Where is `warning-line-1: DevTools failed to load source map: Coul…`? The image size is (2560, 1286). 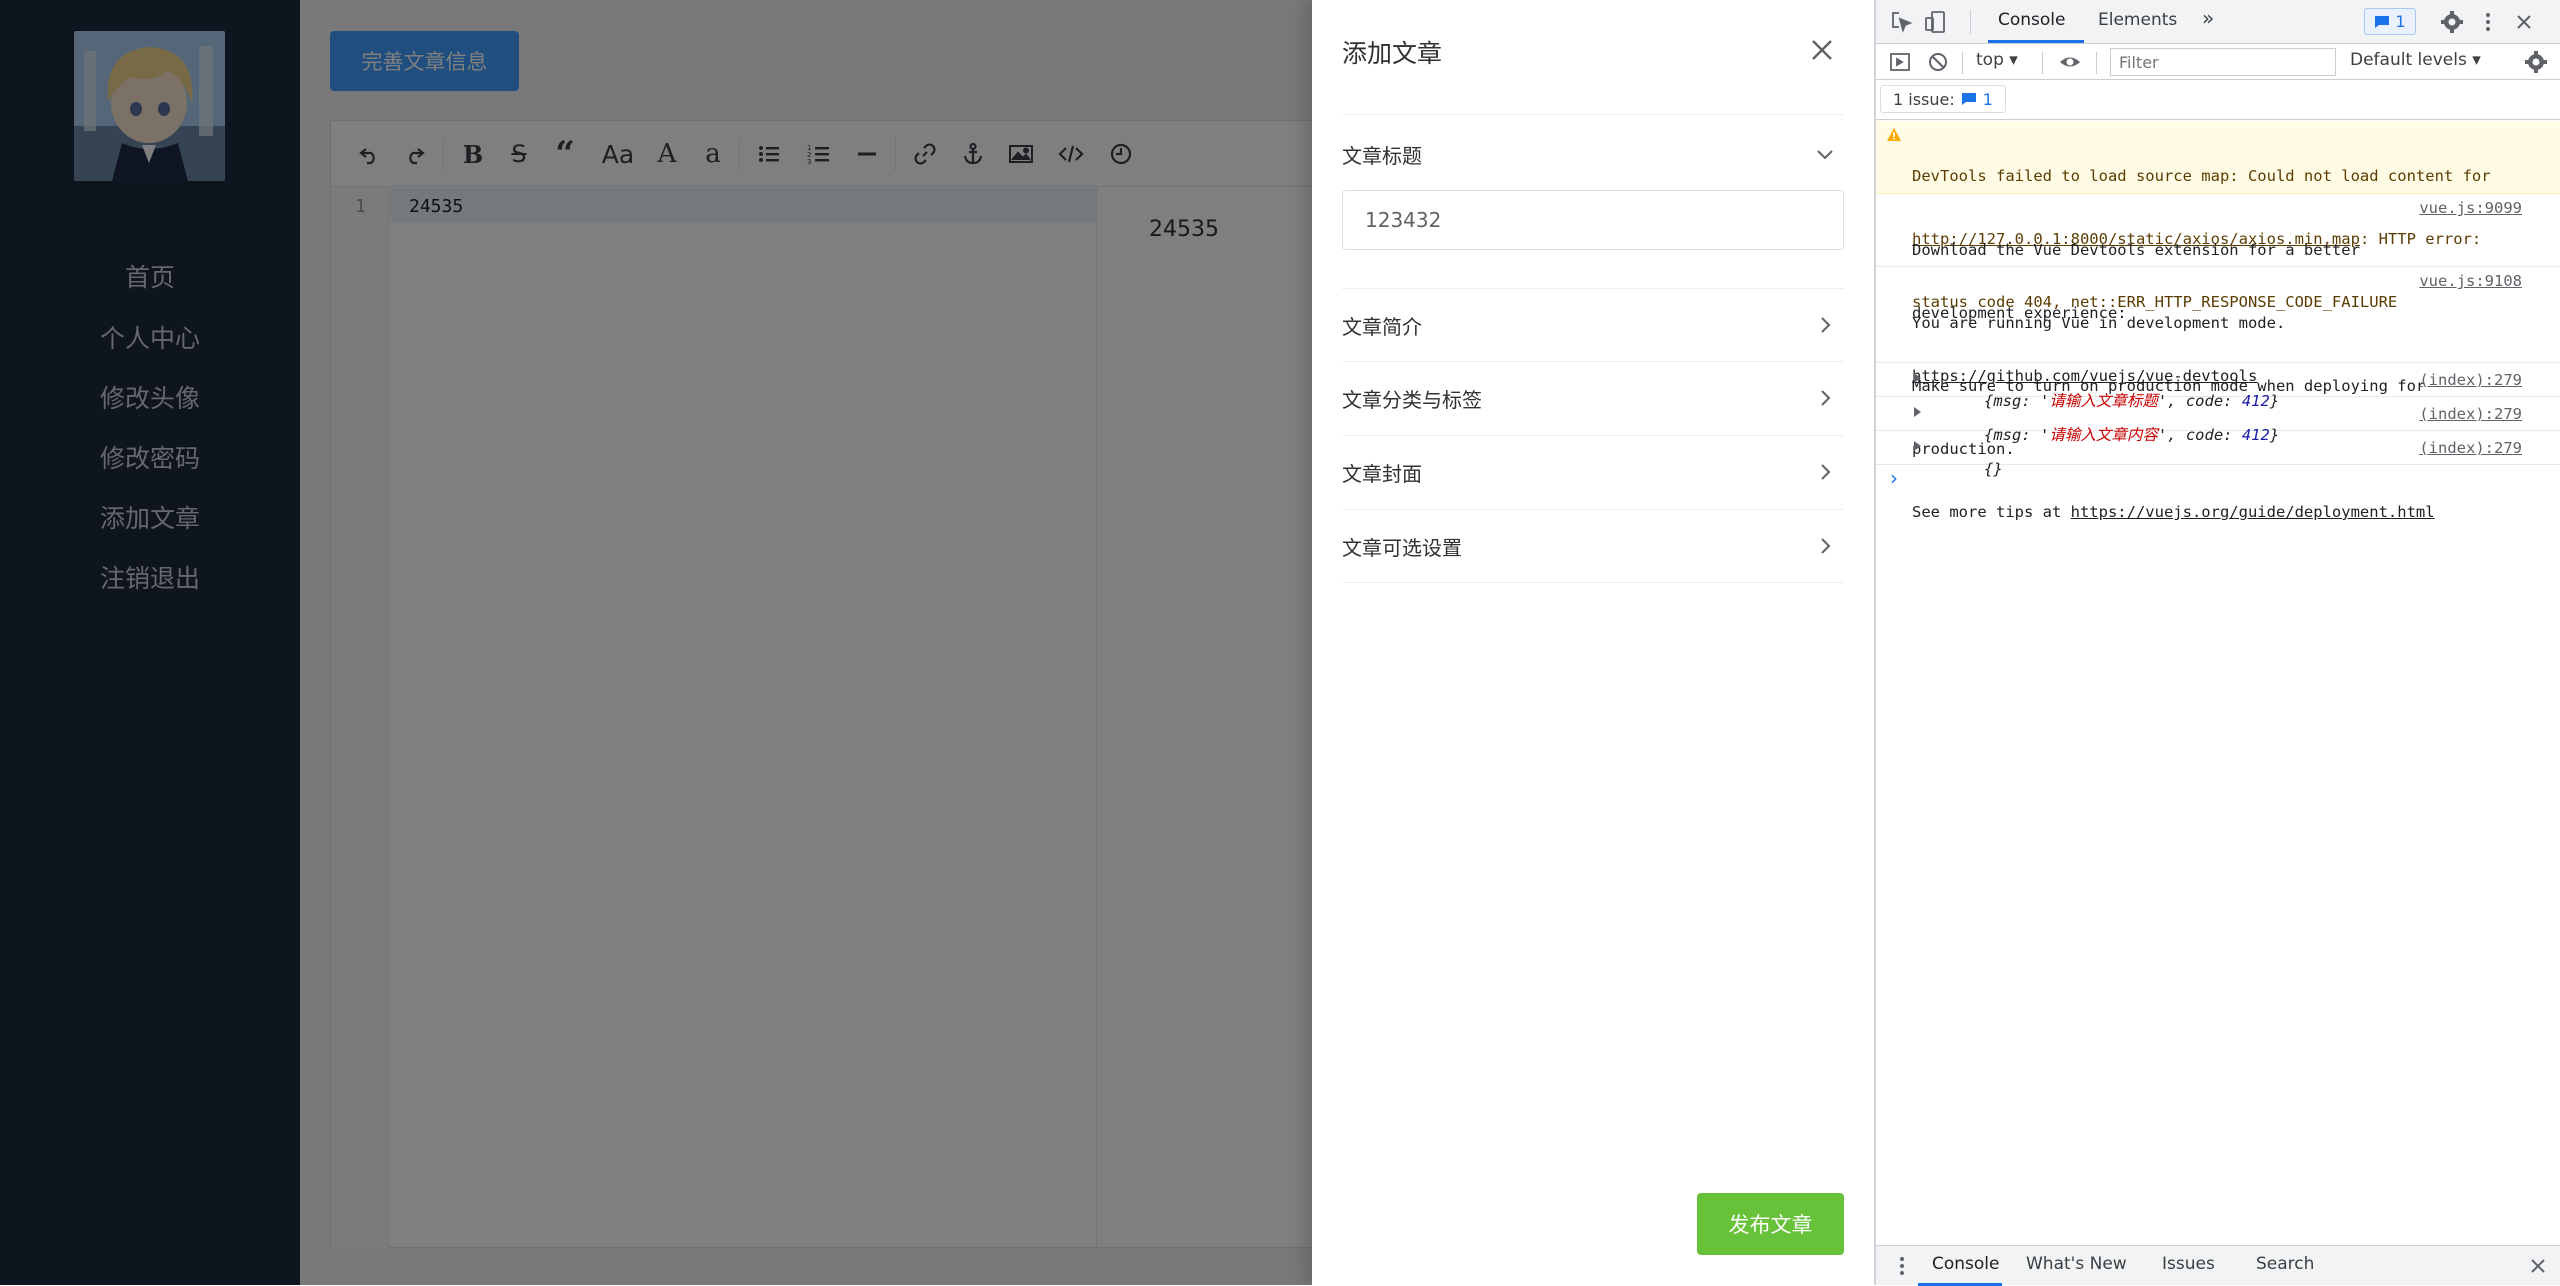
warning-line-1: DevTools failed to load source map: Coul… is located at coordinates (2201, 176).